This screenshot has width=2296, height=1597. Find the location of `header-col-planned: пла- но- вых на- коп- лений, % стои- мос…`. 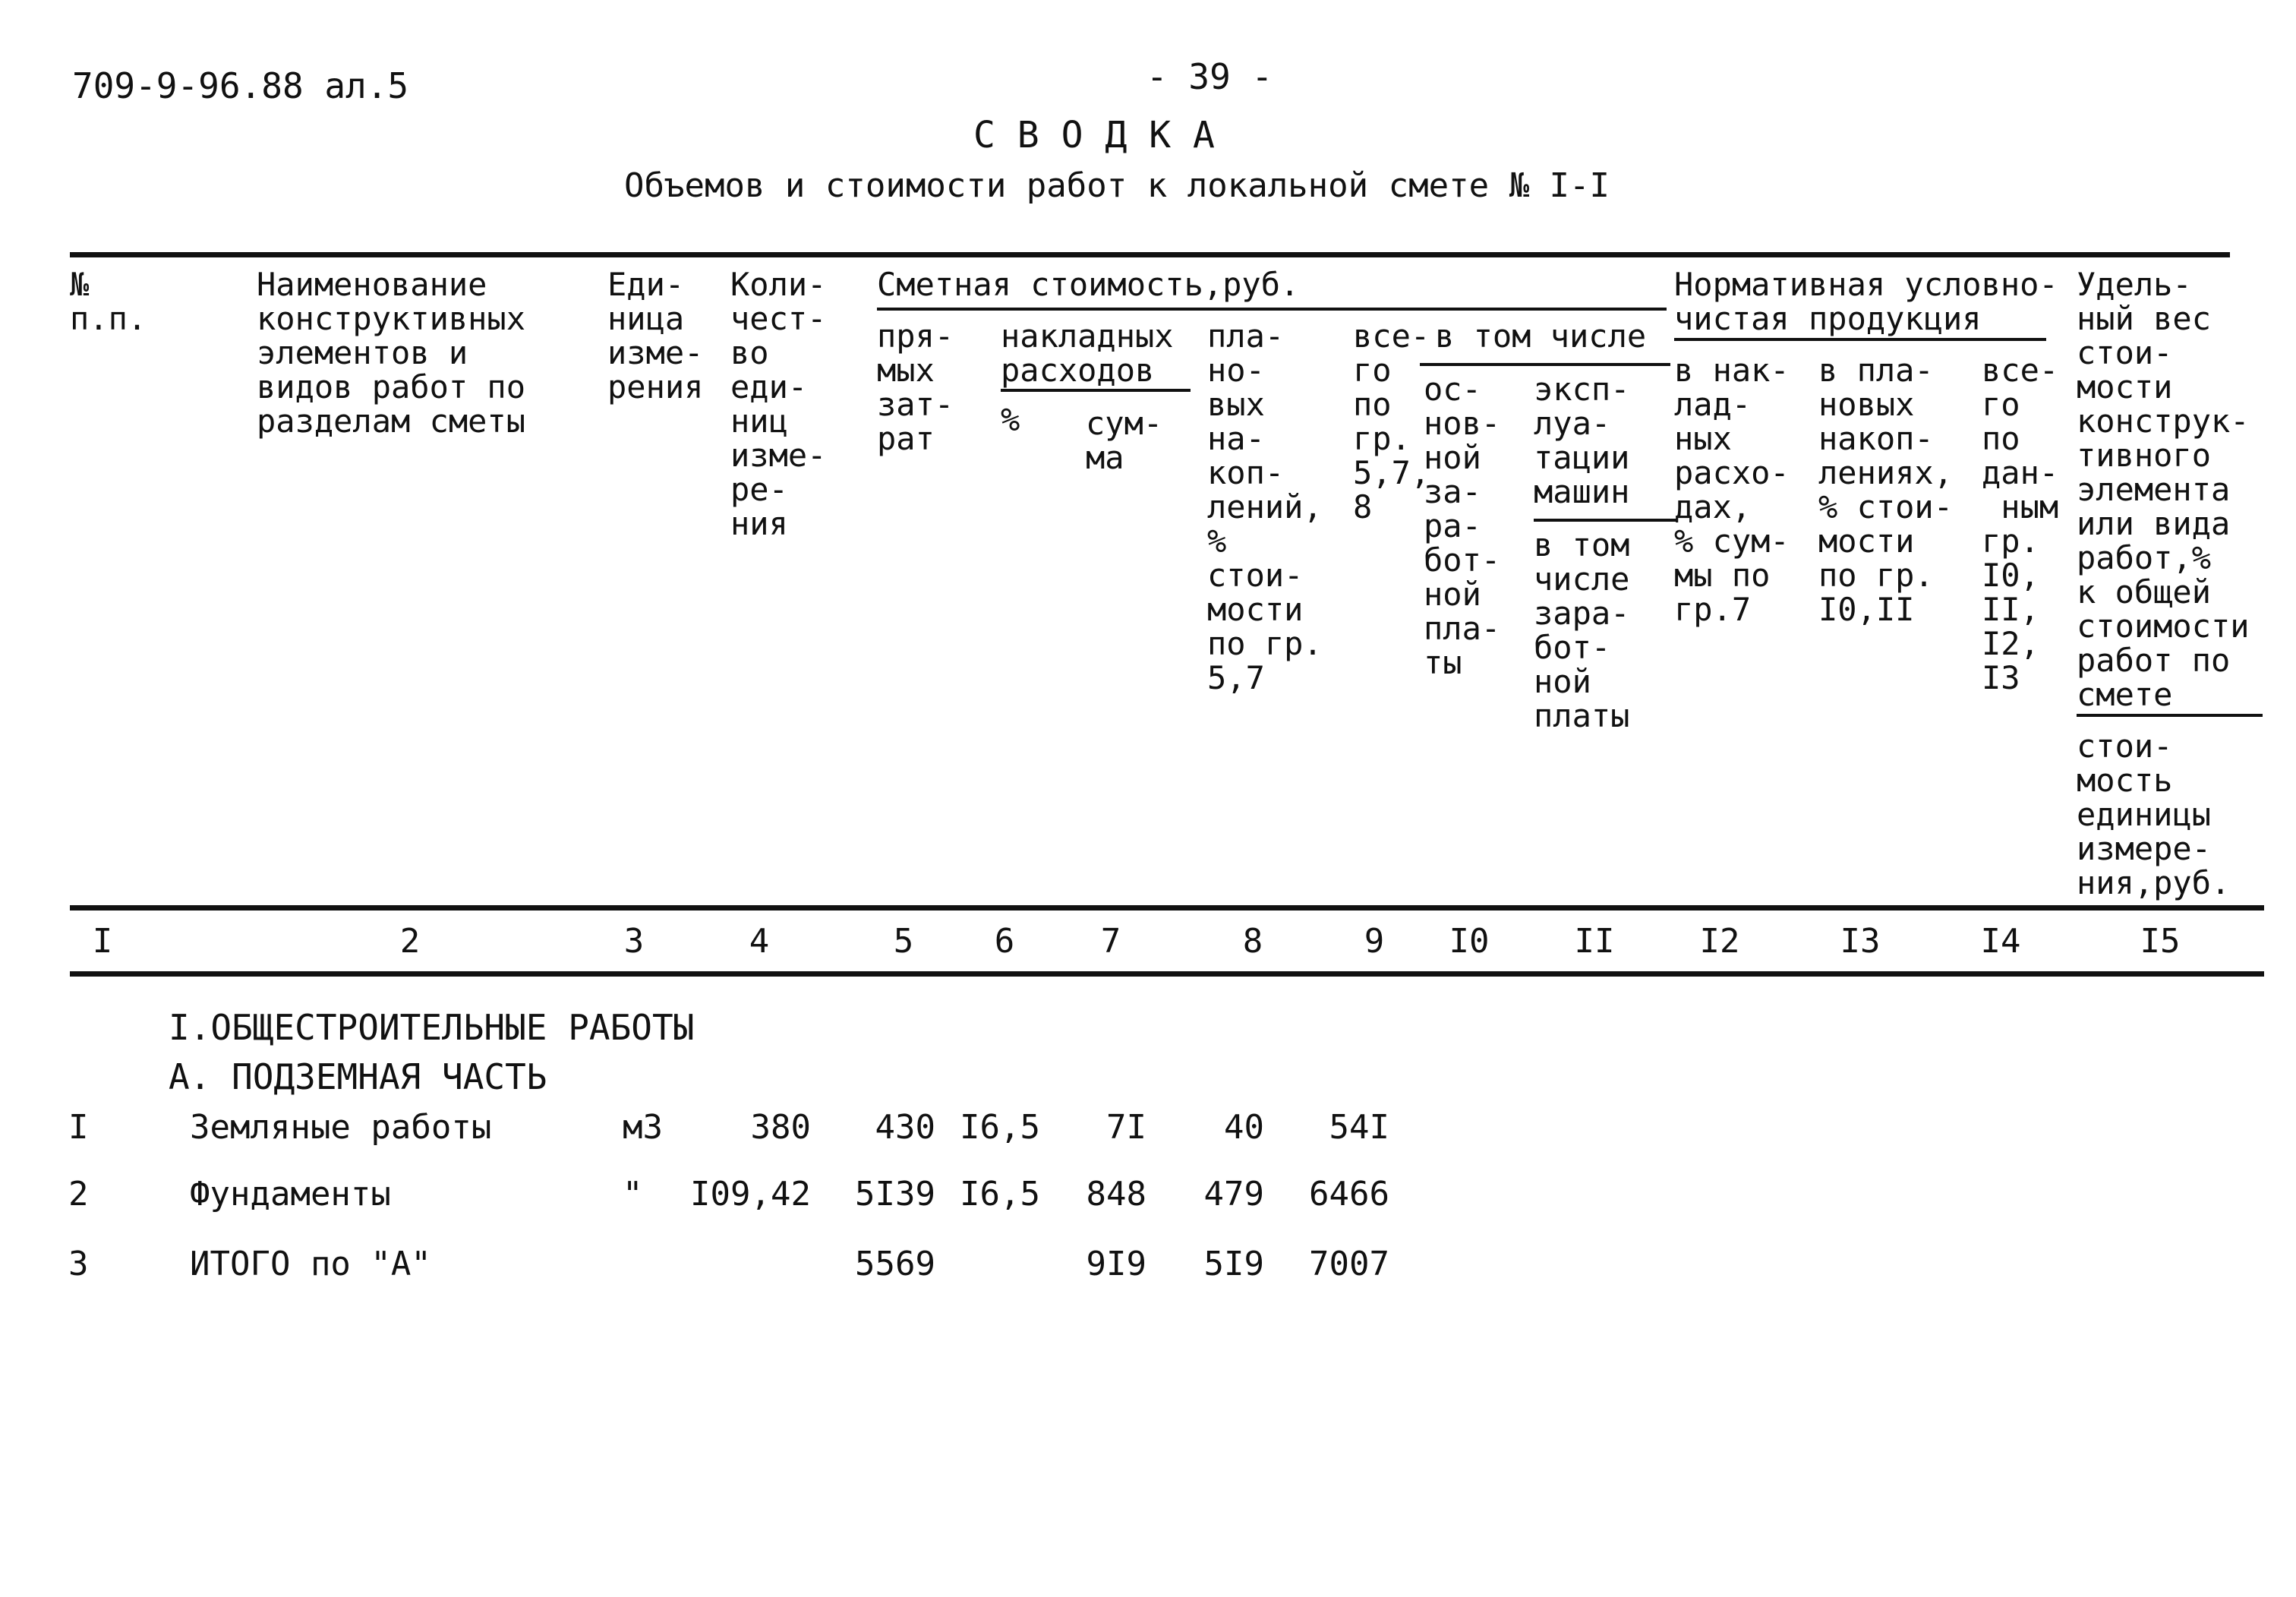

header-col-planned: пла- но- вых на- коп- лений, % стои- мос… is located at coordinates (1265, 507).